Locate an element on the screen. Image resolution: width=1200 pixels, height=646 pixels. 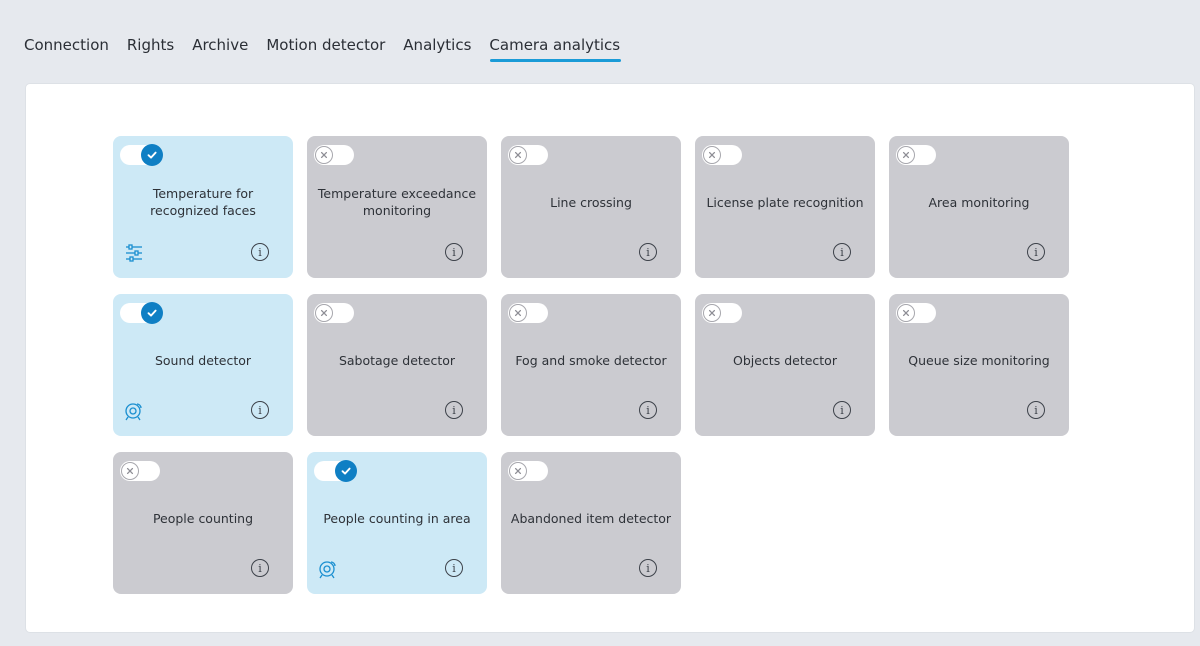
analytics-card: License plate recognition i is located at coordinates (785, 207).